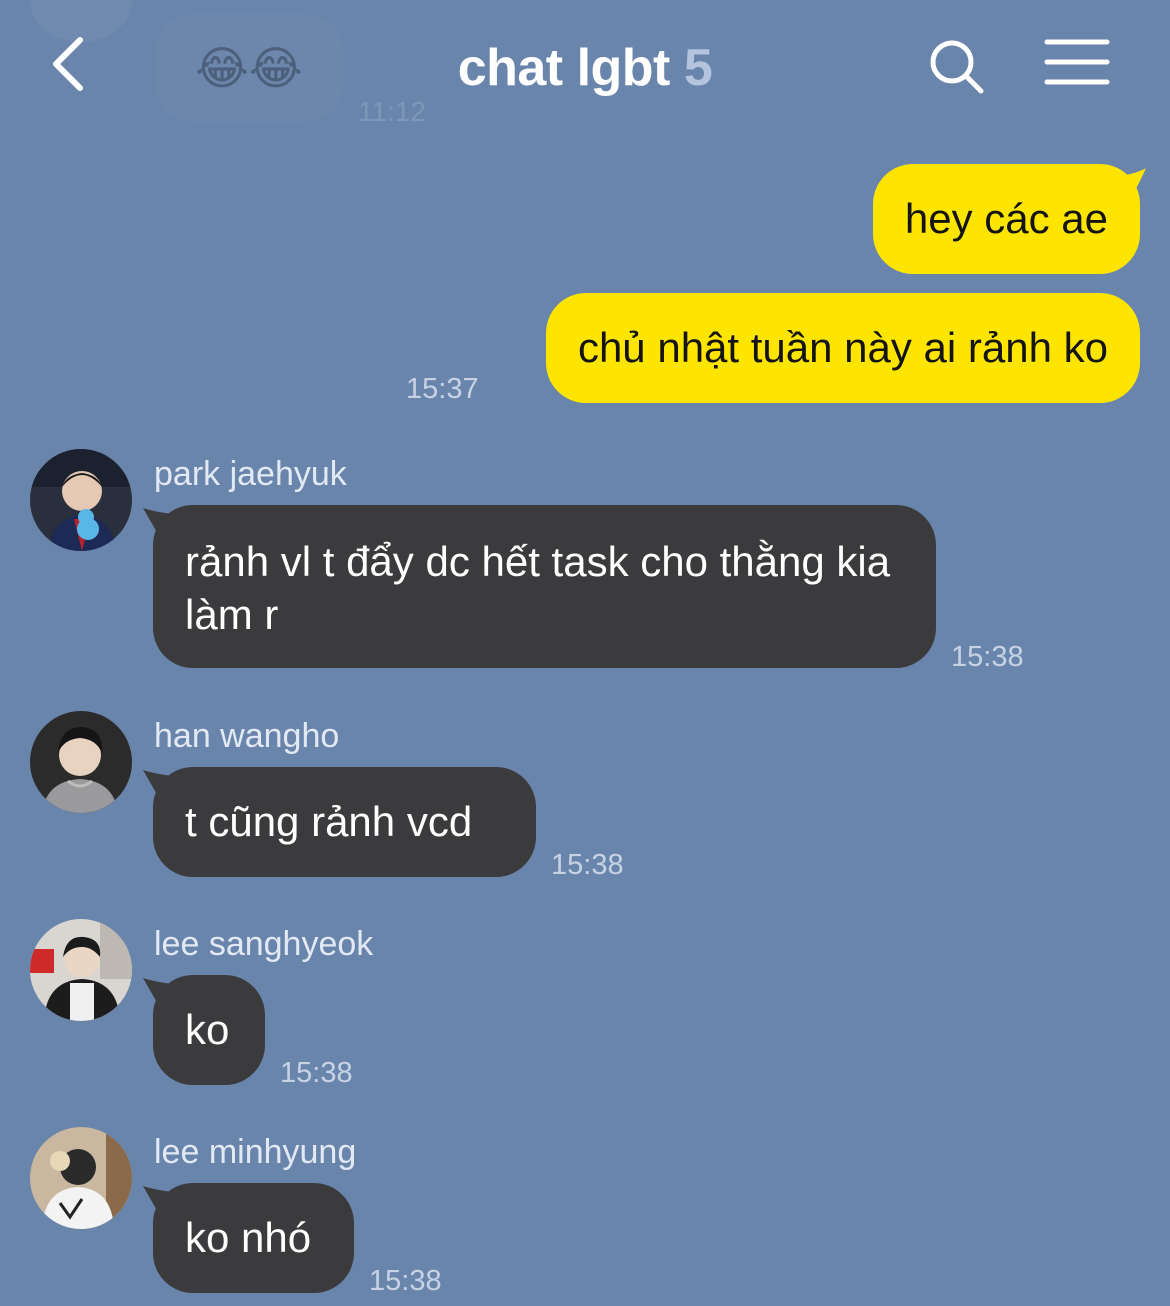 Image resolution: width=1170 pixels, height=1306 pixels. What do you see at coordinates (842, 348) in the screenshot?
I see `my-message-bubble: chủ nhật tuần này ai rảnh ko` at bounding box center [842, 348].